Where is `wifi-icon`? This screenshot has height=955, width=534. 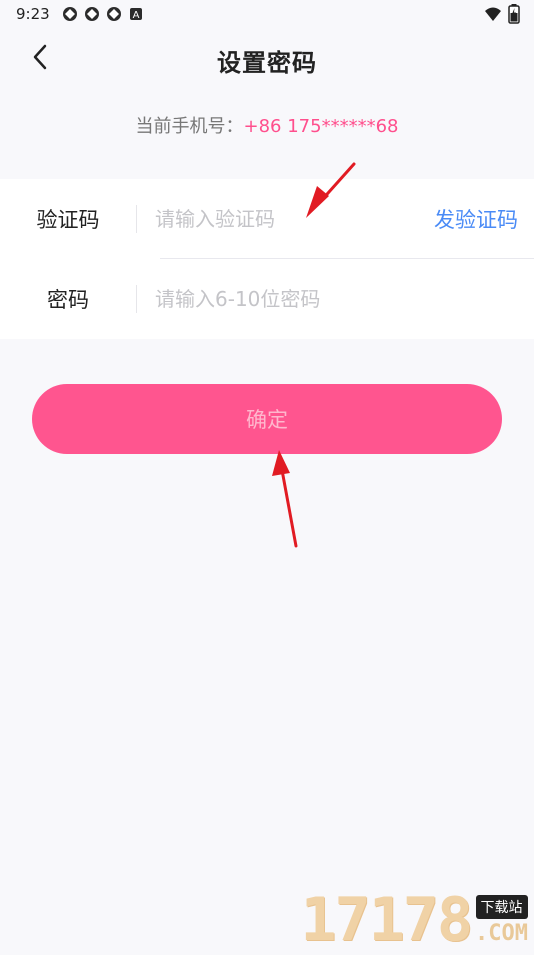 wifi-icon is located at coordinates (493, 16).